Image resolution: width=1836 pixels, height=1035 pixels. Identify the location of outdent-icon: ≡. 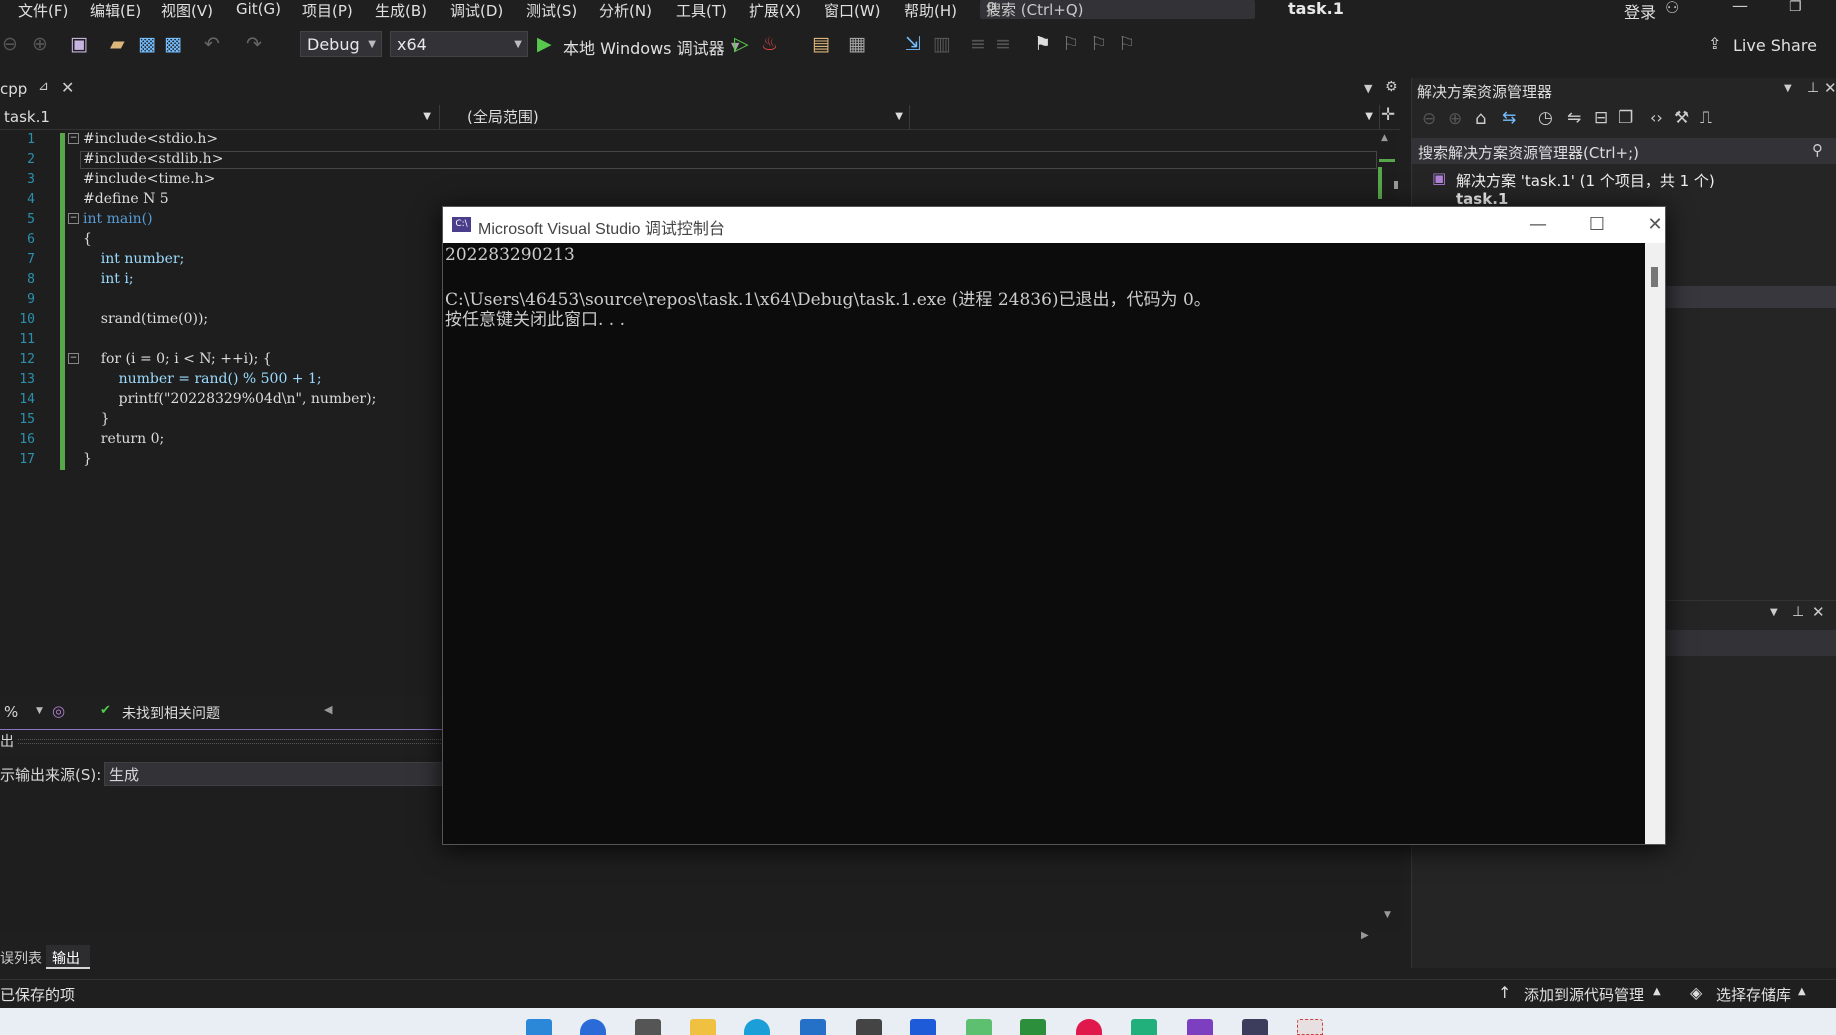
(1003, 44).